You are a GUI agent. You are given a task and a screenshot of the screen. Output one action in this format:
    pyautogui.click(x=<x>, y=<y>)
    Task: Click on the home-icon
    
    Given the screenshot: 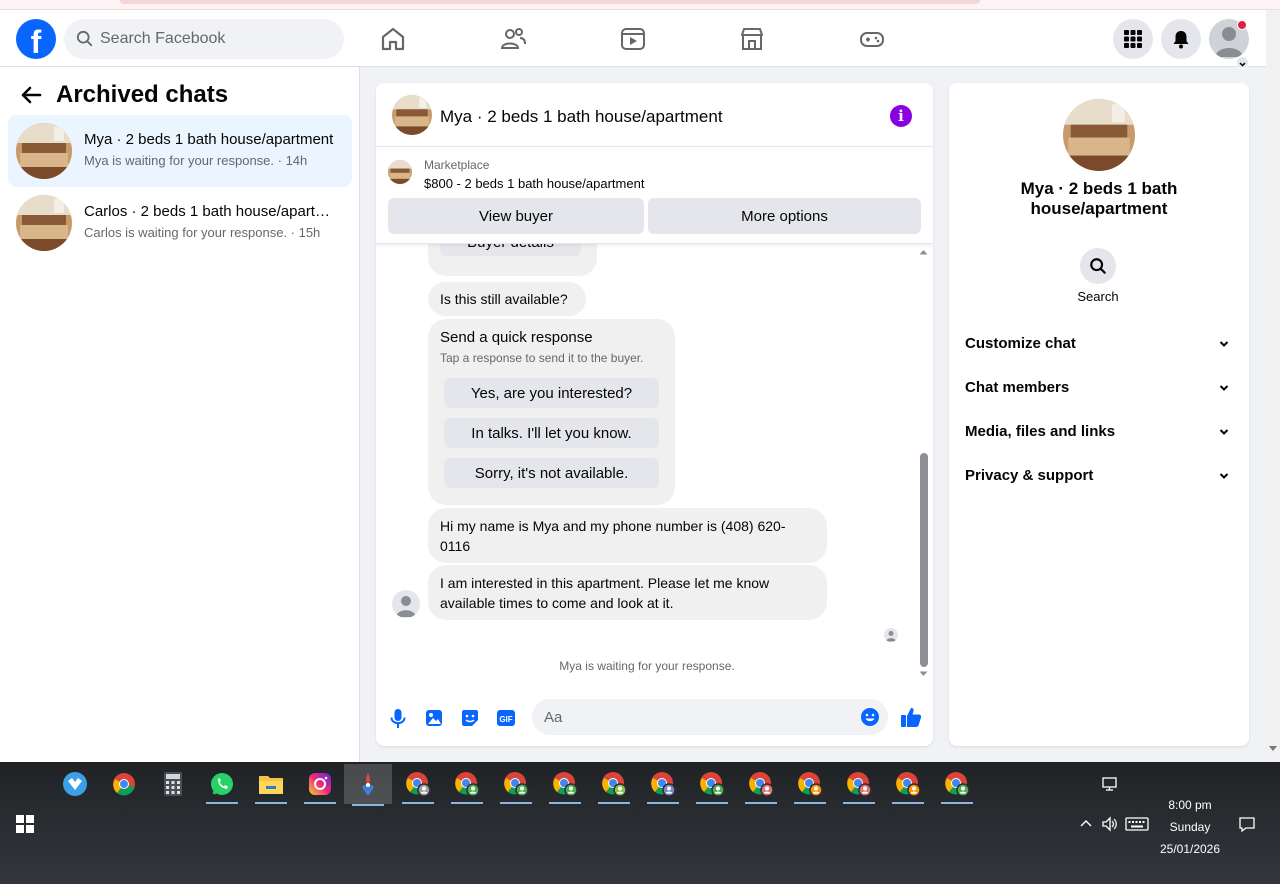 What is the action you would take?
    pyautogui.click(x=393, y=39)
    